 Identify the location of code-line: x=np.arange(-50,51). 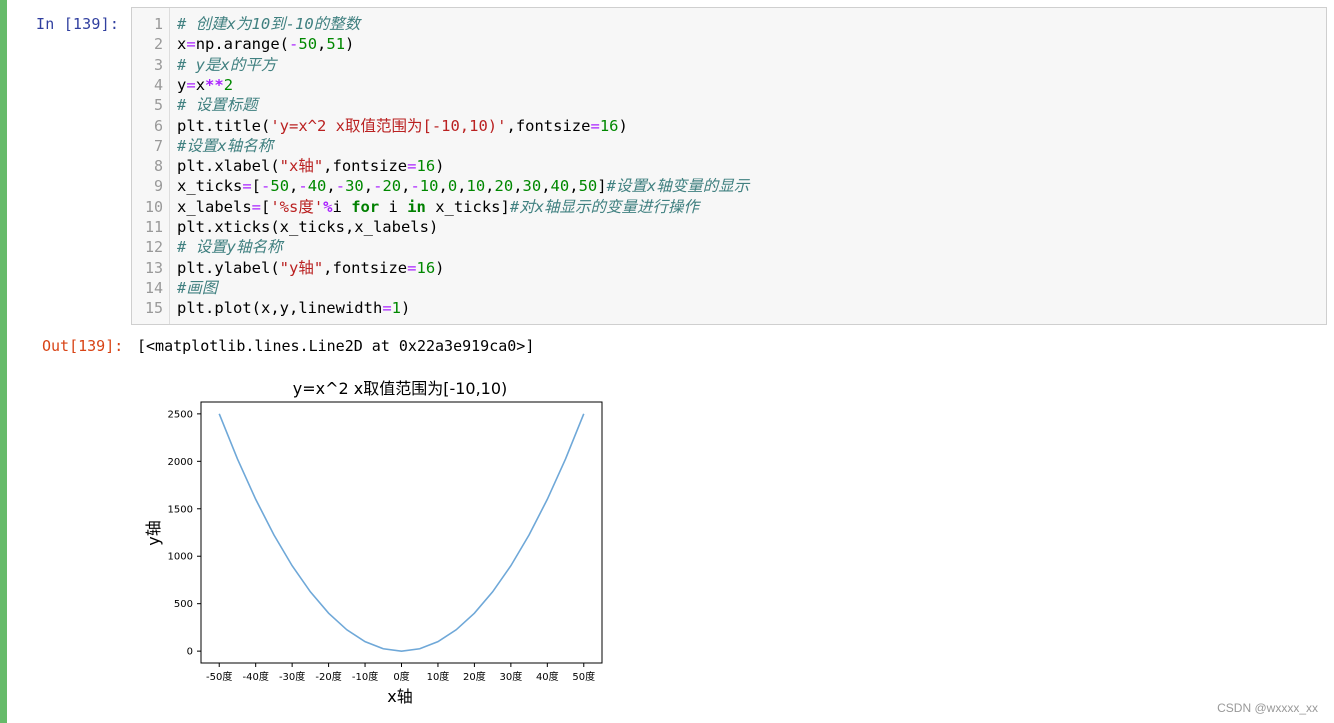
(266, 44).